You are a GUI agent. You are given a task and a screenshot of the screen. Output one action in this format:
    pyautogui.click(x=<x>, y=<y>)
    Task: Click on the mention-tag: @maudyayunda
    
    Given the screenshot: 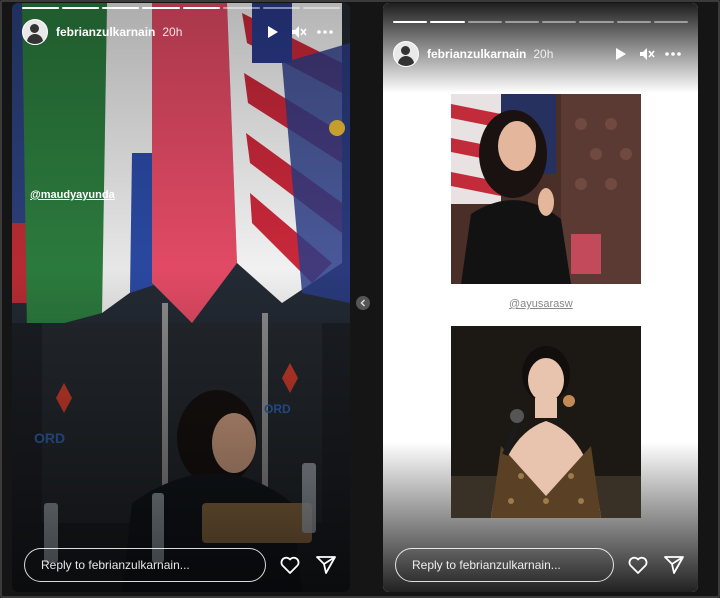 What is the action you would take?
    pyautogui.click(x=72, y=195)
    